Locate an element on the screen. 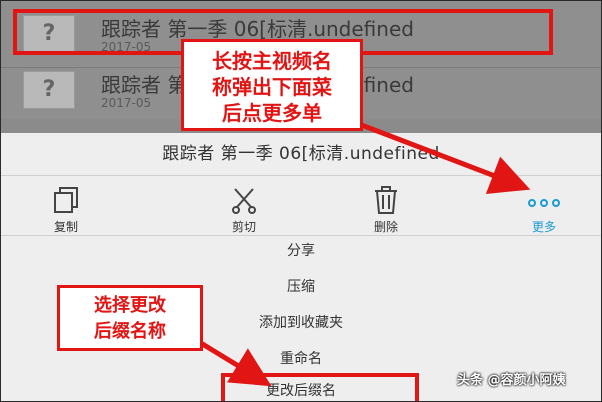  menu-item-share: 分享 is located at coordinates (301, 251).